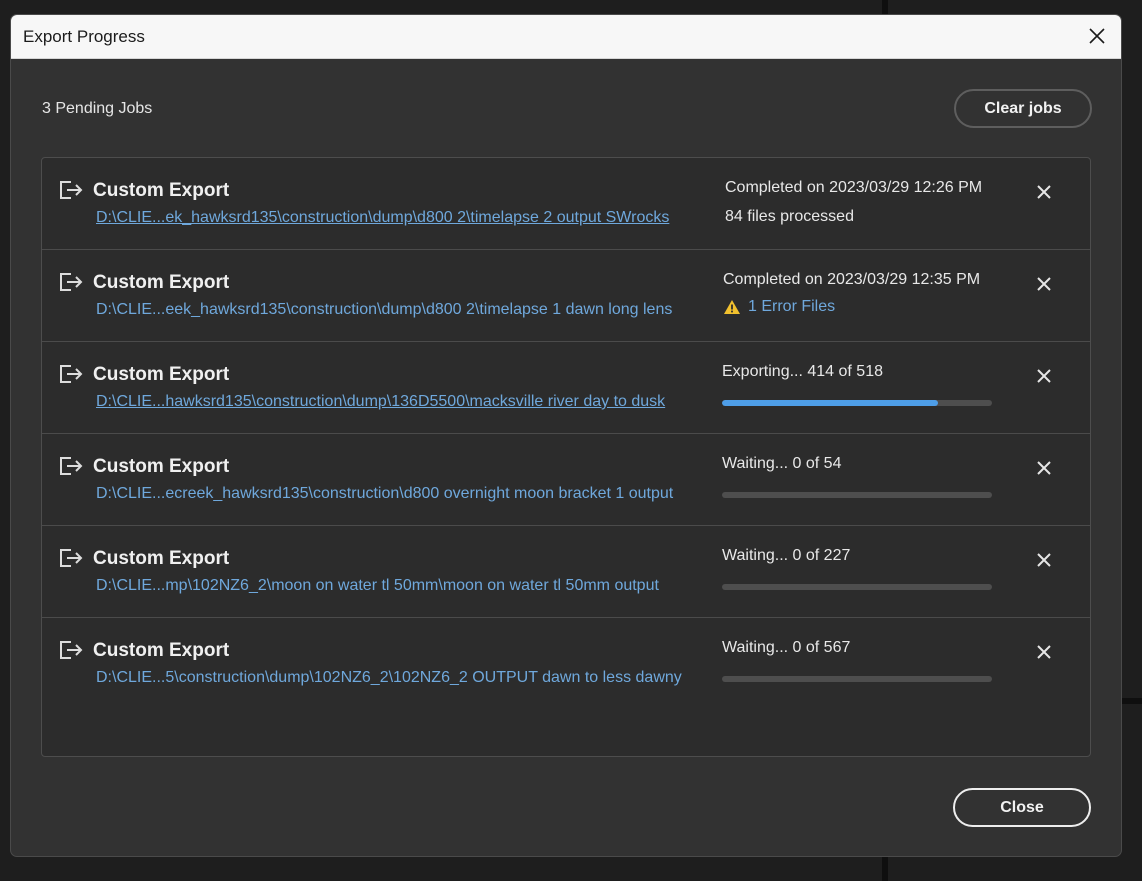 The height and width of the screenshot is (881, 1142). I want to click on error-files-link: 1 Error Files, so click(779, 307).